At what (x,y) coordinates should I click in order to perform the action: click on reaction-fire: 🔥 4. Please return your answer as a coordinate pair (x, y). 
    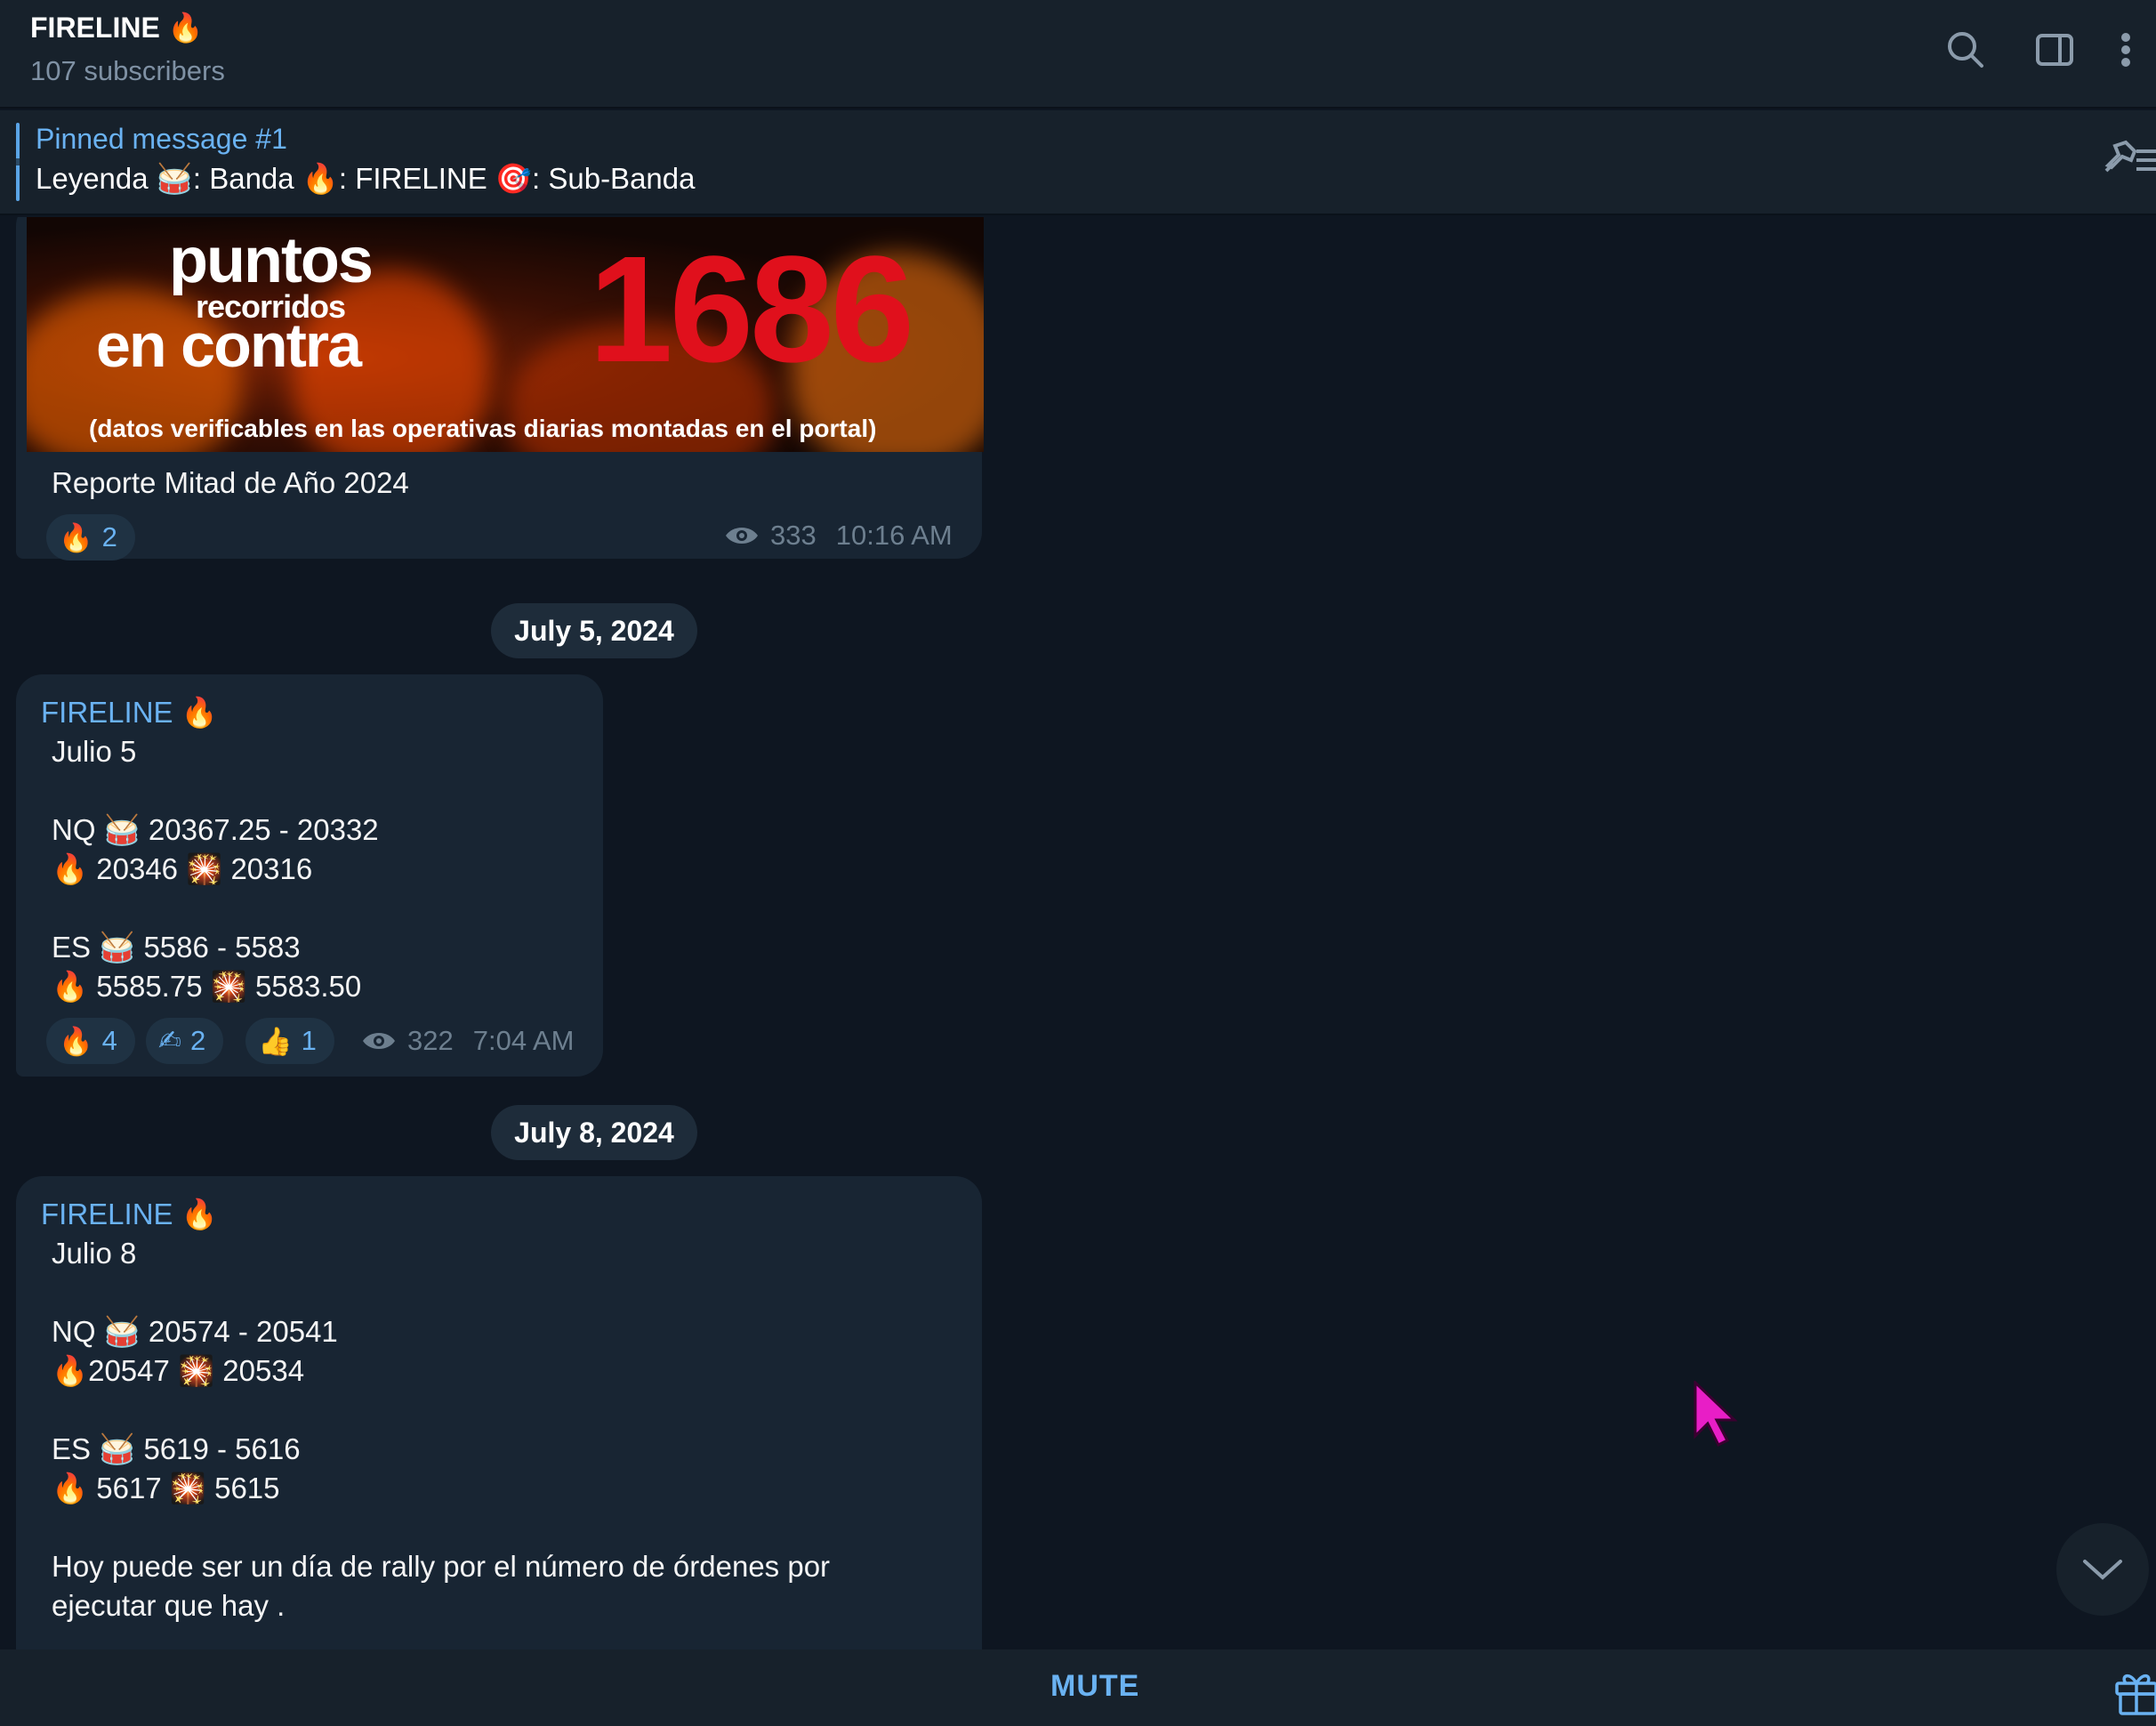
    Looking at the image, I should click on (91, 1041).